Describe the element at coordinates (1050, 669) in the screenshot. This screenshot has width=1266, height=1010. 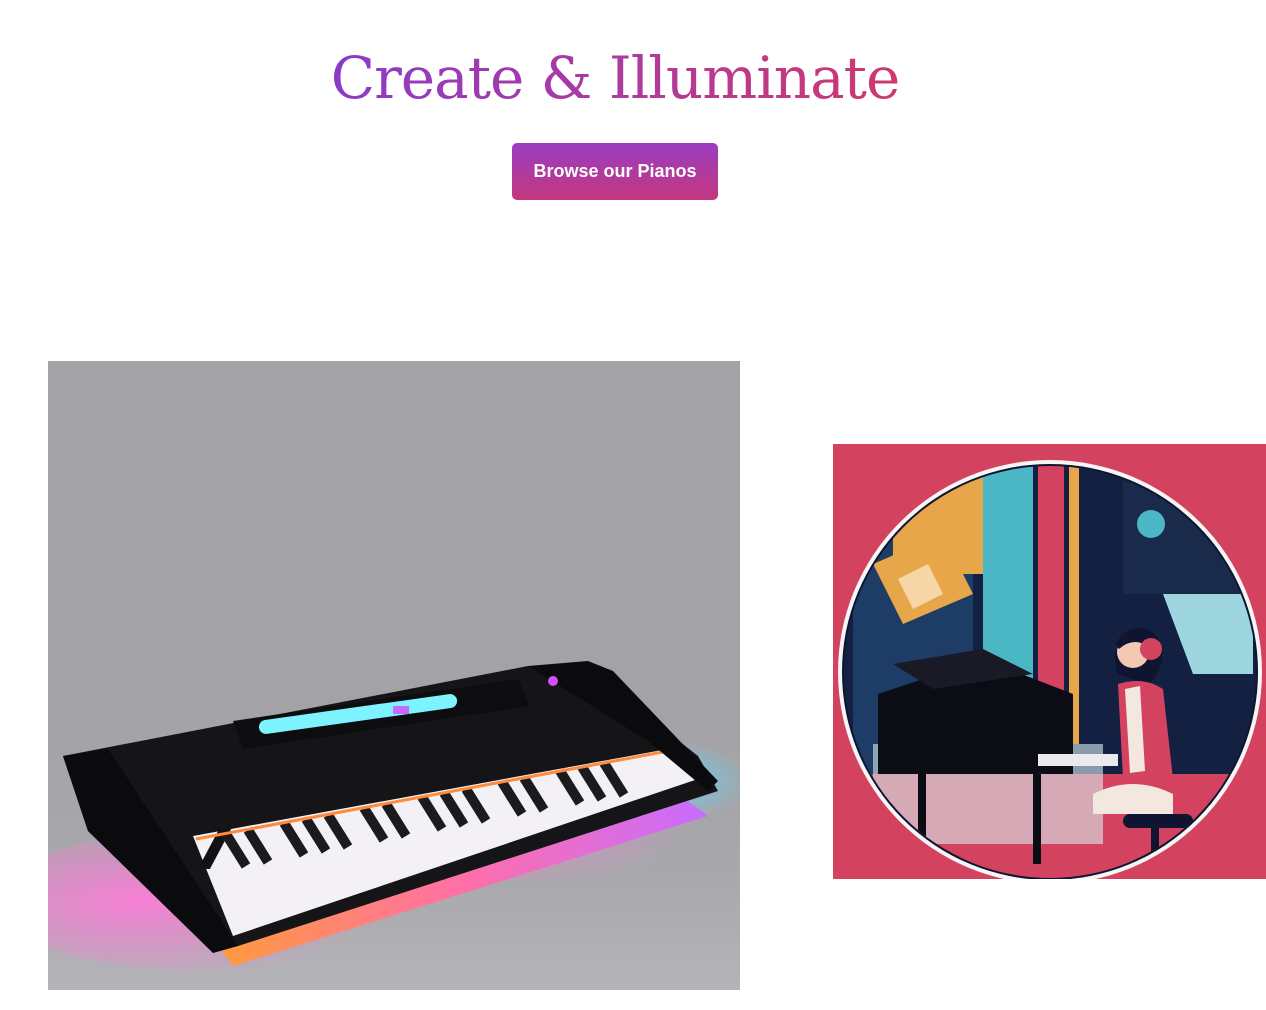
I see `pianist-illustration` at that location.